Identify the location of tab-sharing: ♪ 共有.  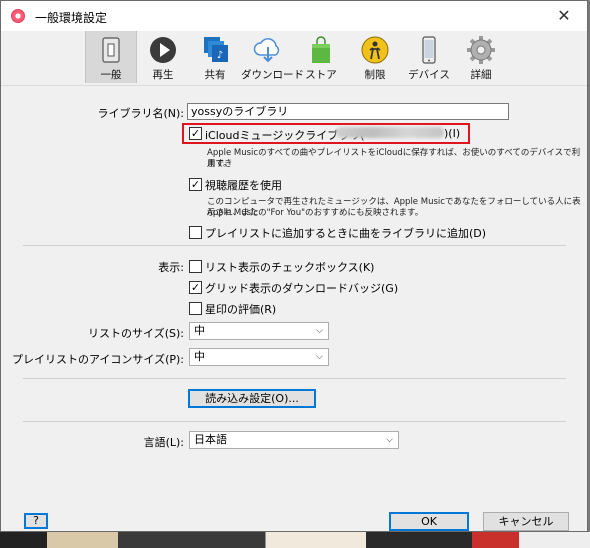
(215, 57).